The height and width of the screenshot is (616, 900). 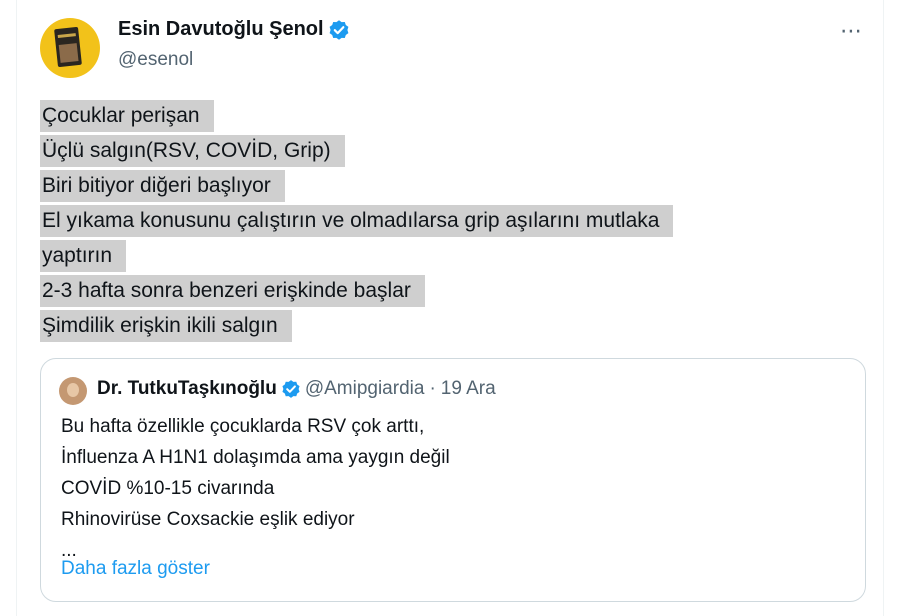 I want to click on tweet-line: Üçlü salgın(RSV, COVİD, Grip), so click(x=356, y=150).